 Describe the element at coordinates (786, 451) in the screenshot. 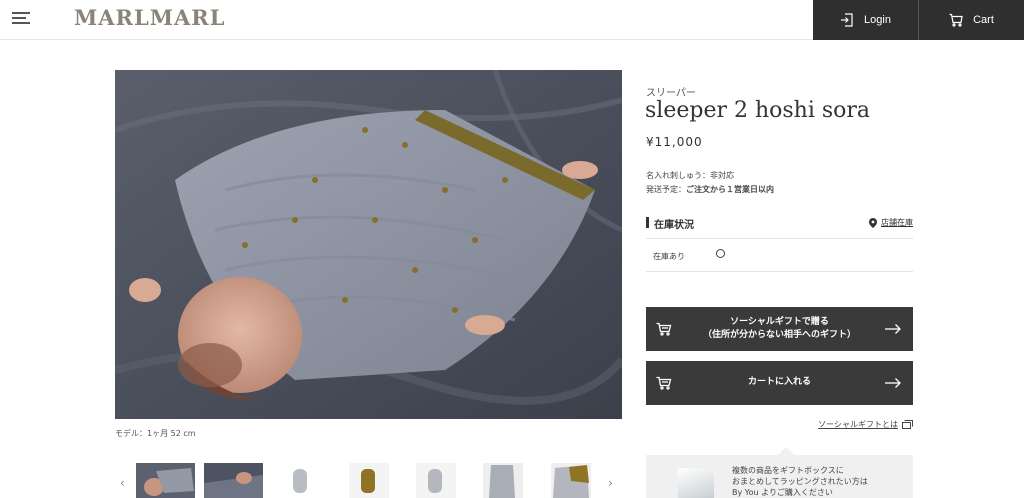

I see `gift-box-pointer` at that location.